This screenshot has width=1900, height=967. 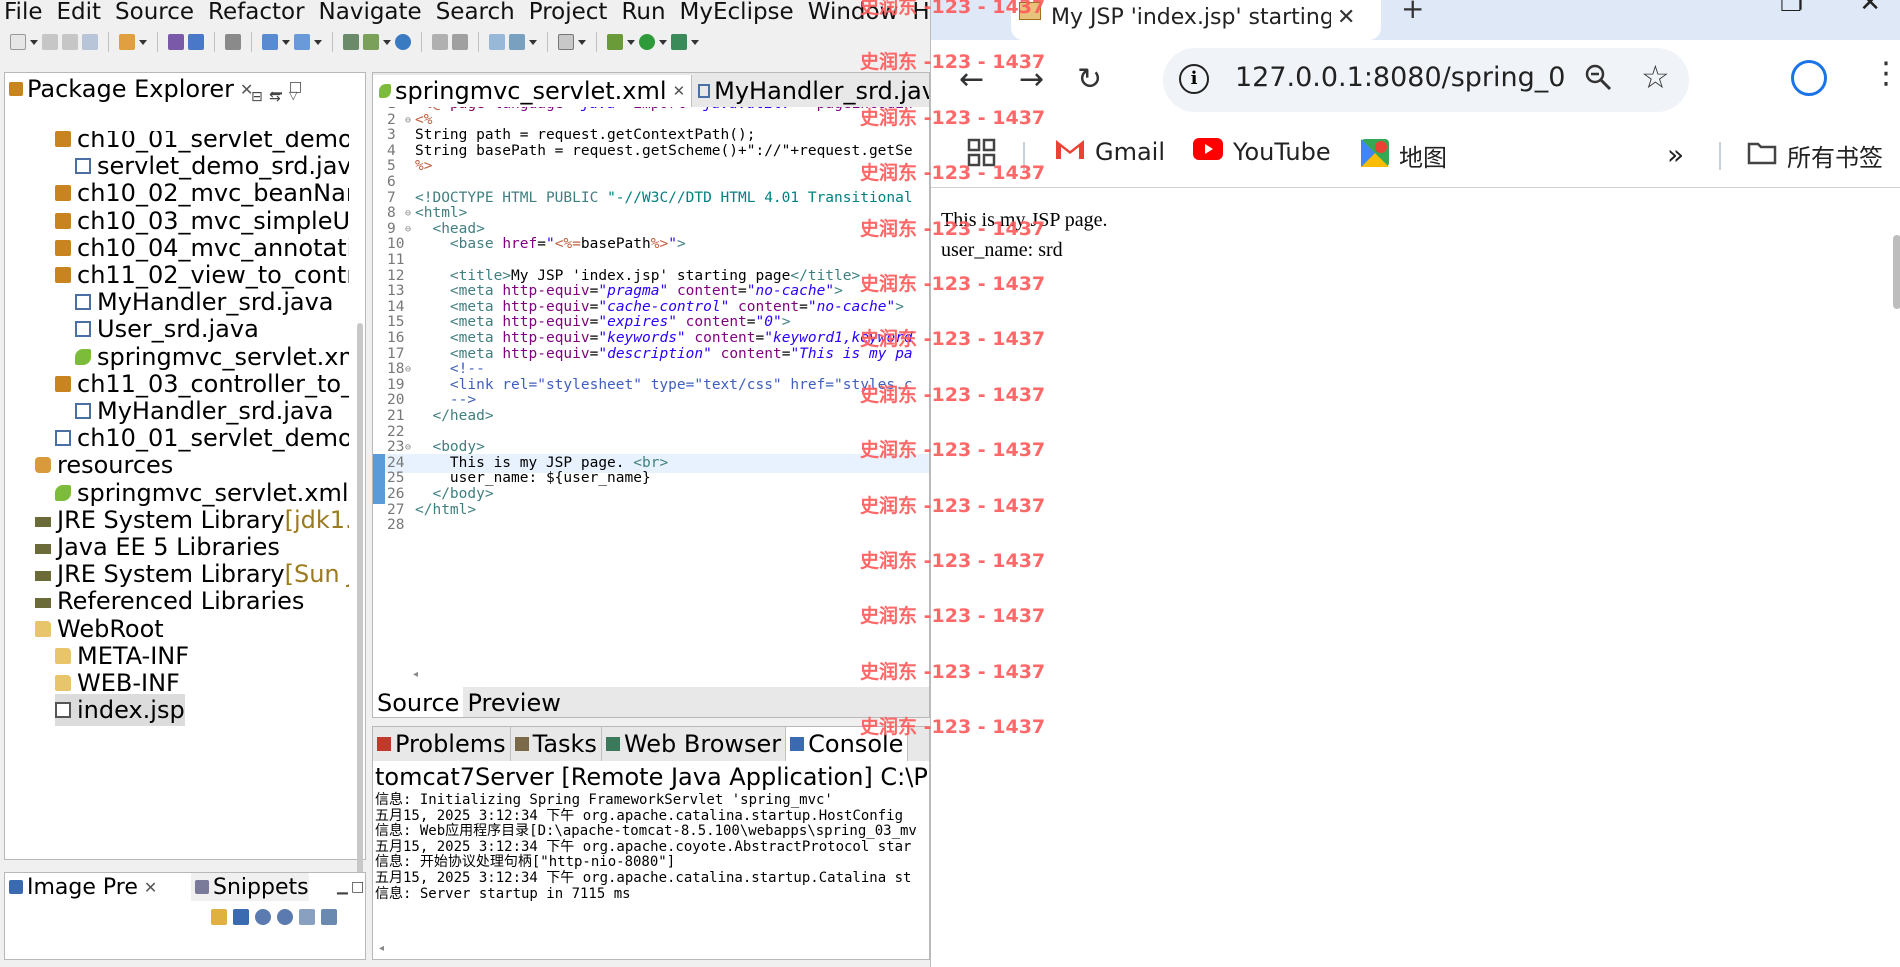 I want to click on server-icon, so click(x=233, y=42).